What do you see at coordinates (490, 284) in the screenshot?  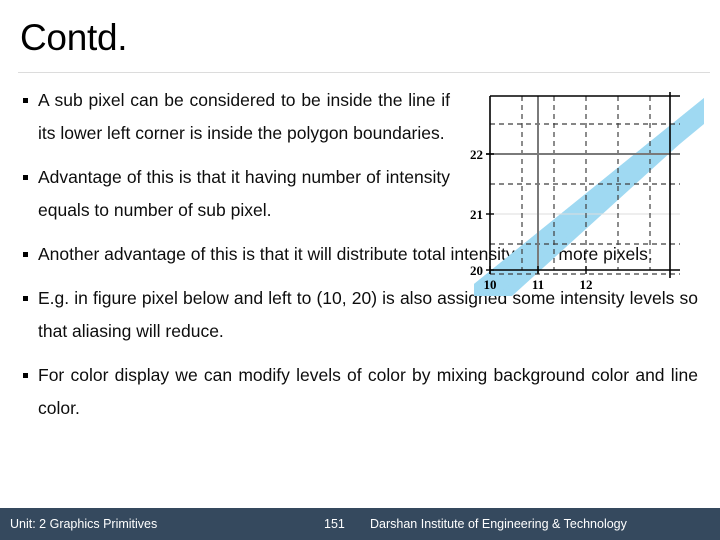 I see `x-tick-label: 10` at bounding box center [490, 284].